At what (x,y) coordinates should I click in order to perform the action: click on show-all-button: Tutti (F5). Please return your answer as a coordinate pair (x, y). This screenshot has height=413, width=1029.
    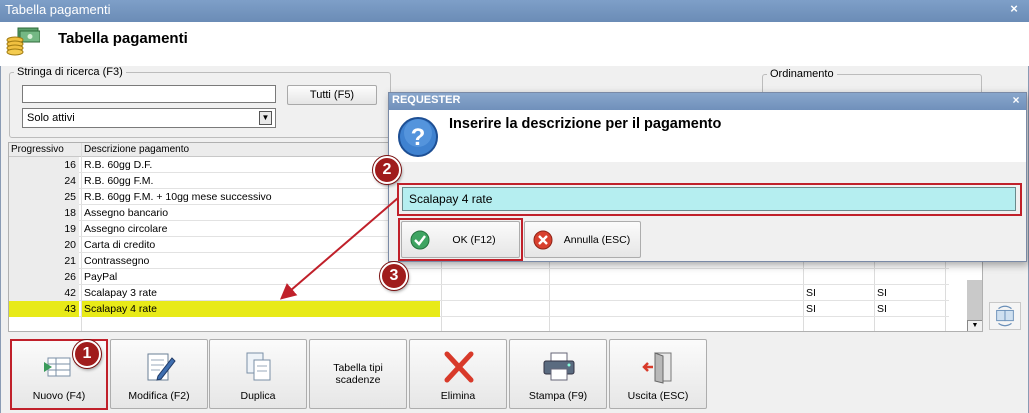
    Looking at the image, I should click on (332, 95).